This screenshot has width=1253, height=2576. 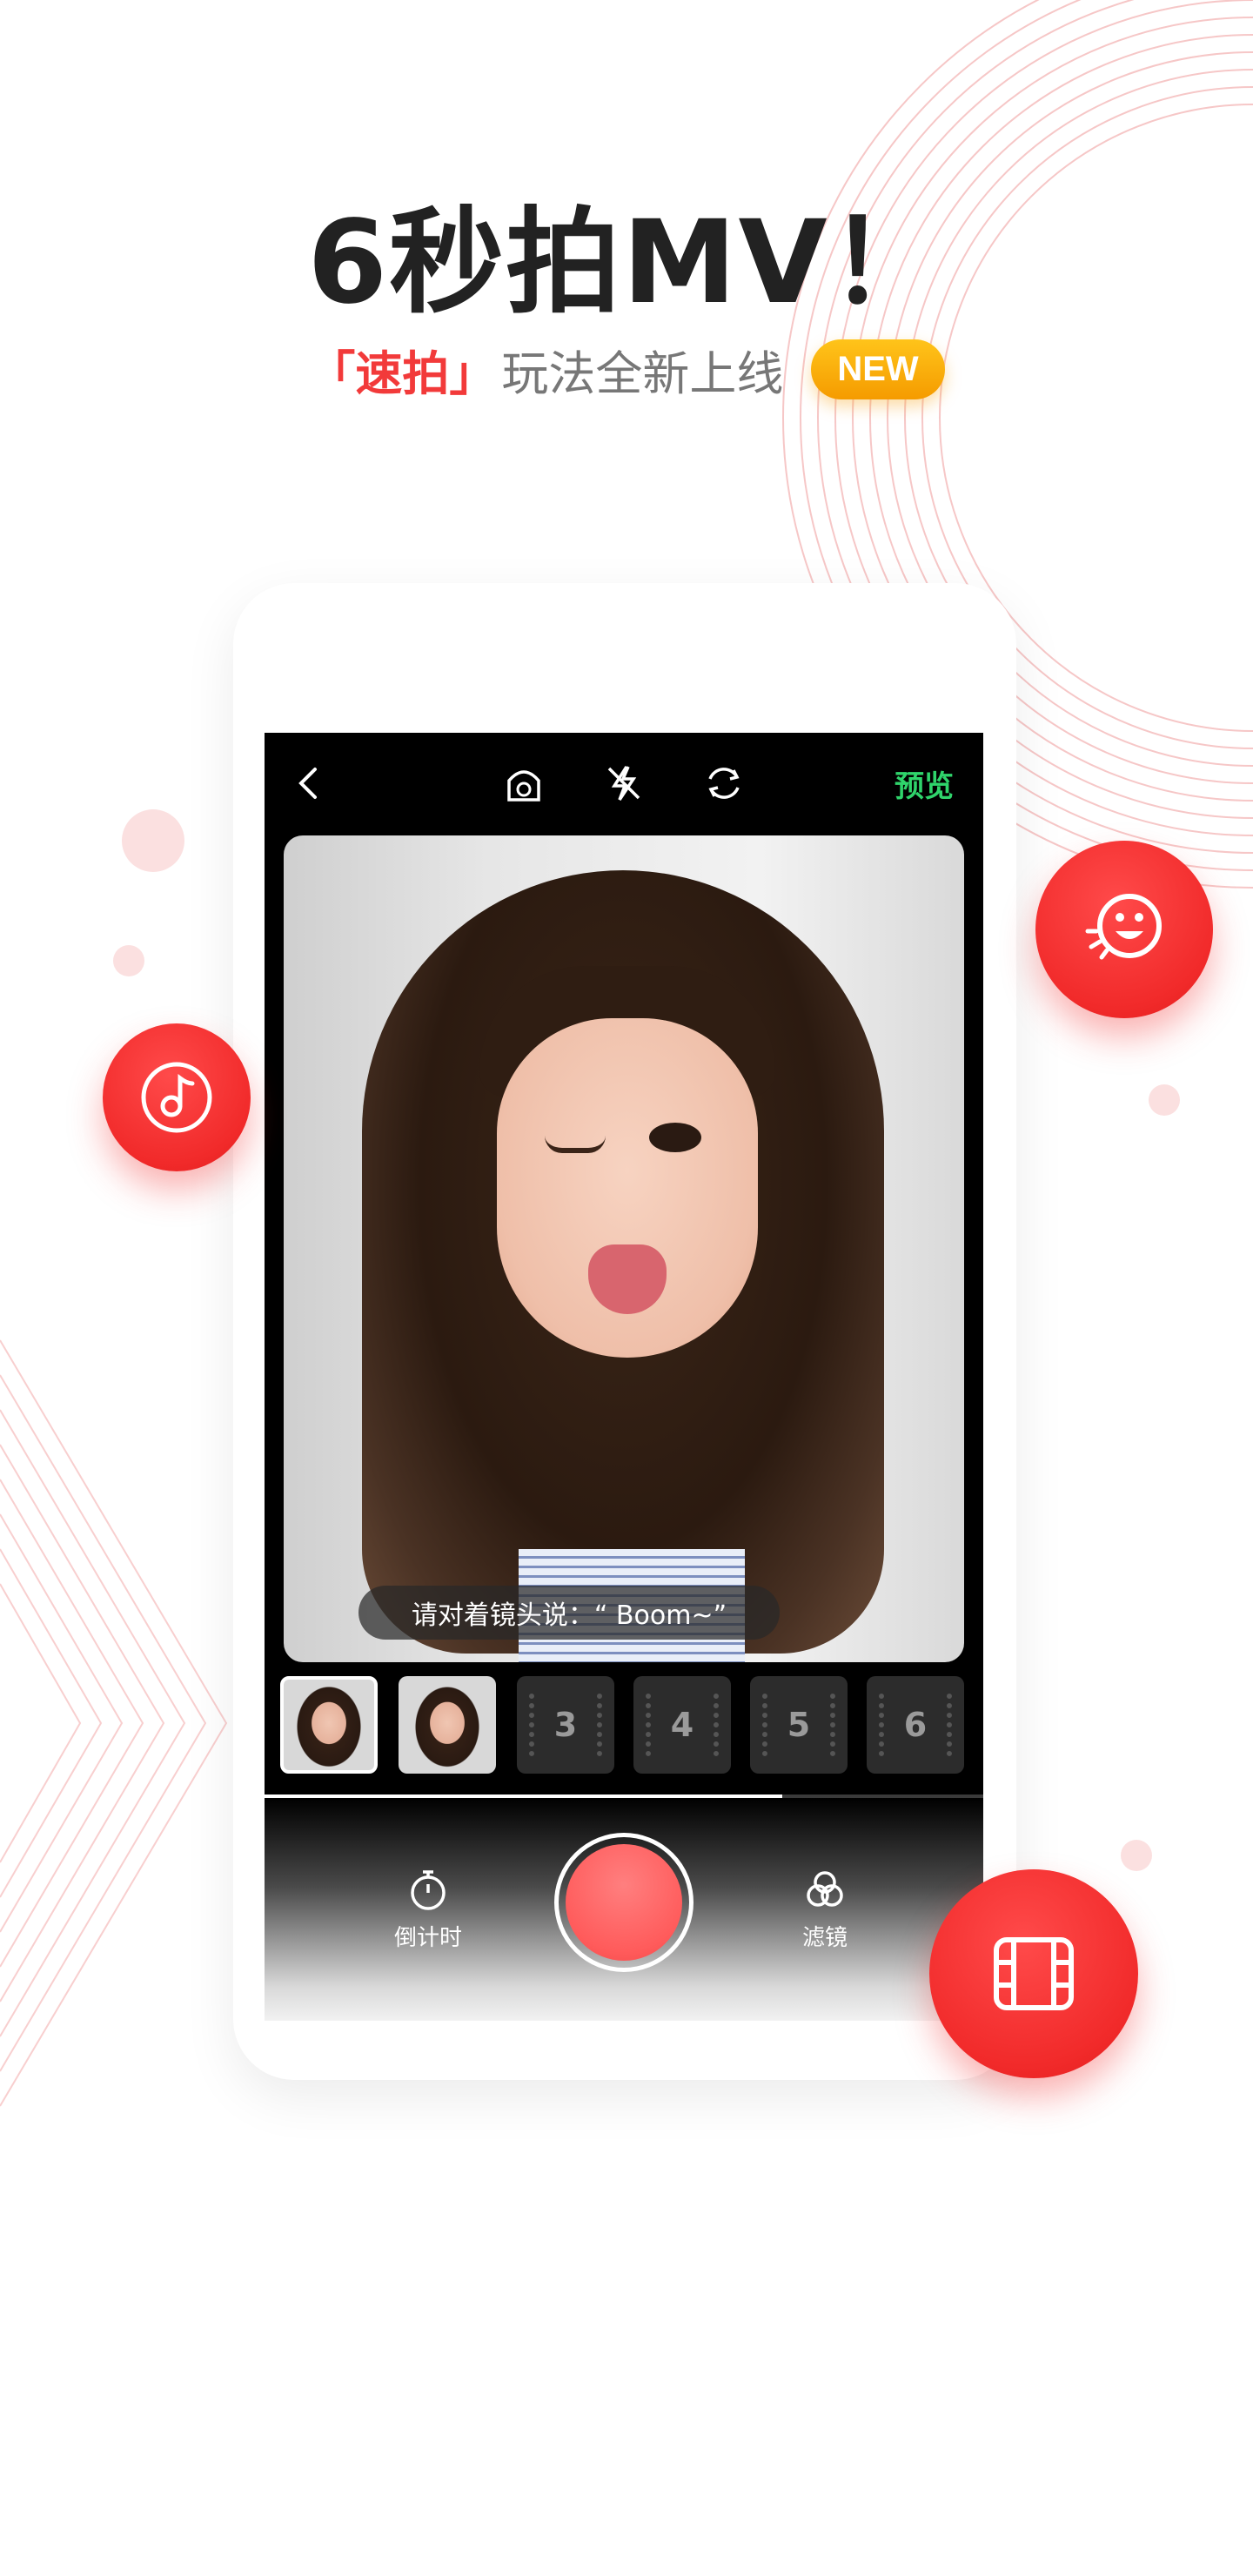 I want to click on clip-slot: 5, so click(x=799, y=1725).